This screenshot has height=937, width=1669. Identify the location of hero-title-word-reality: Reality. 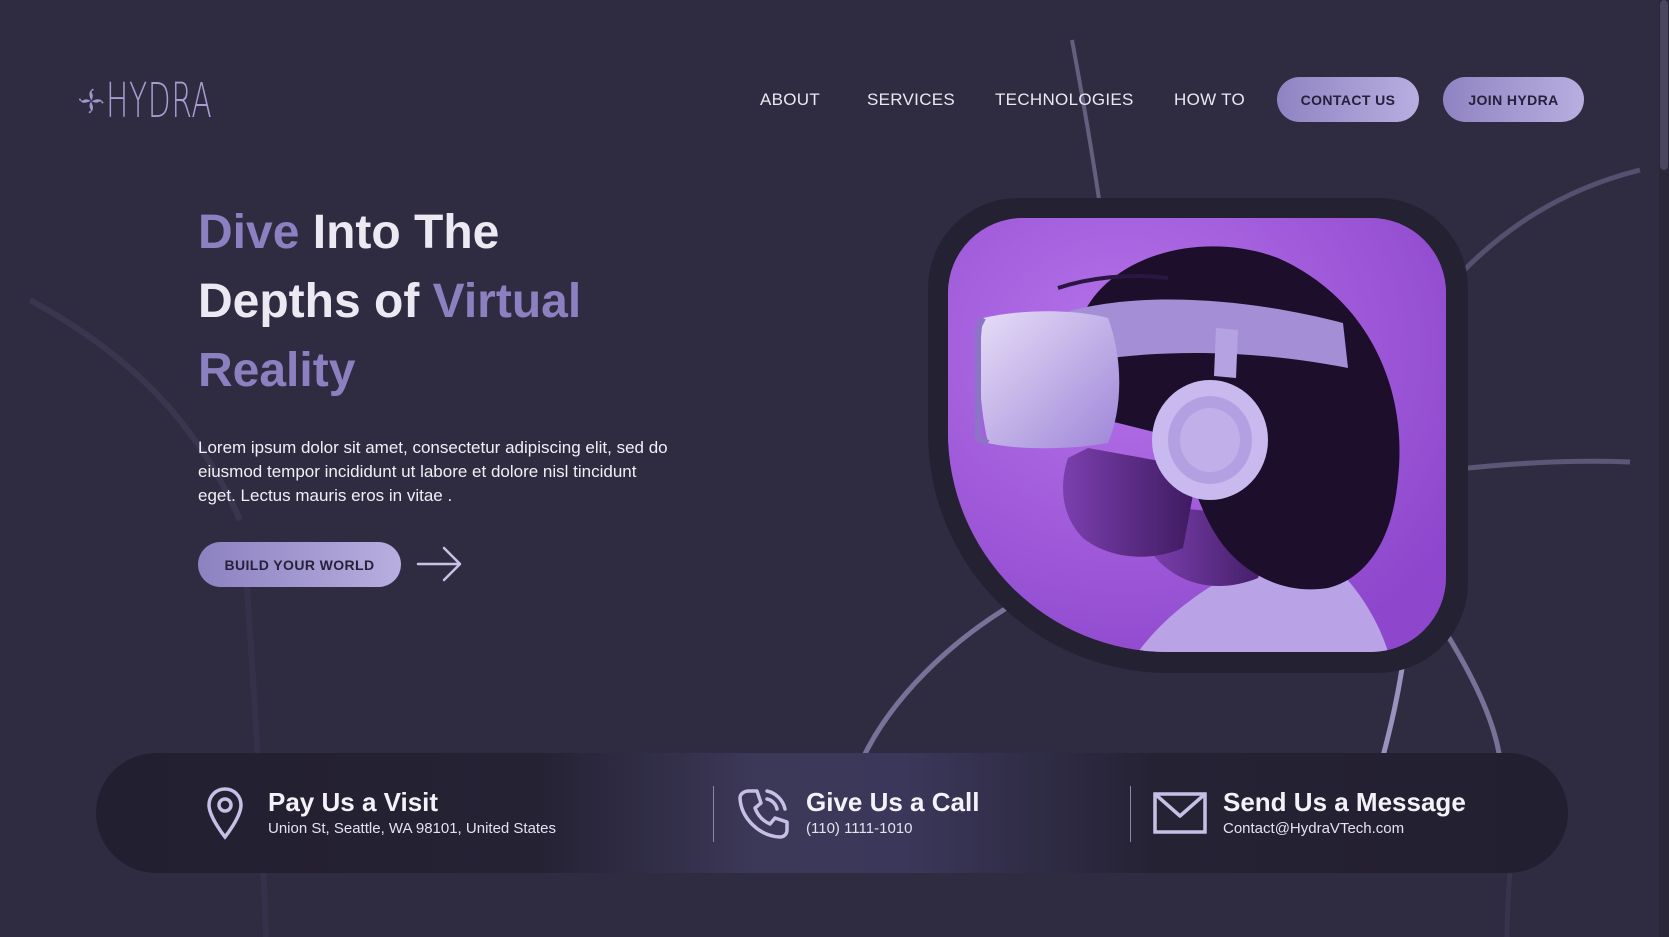
(277, 370).